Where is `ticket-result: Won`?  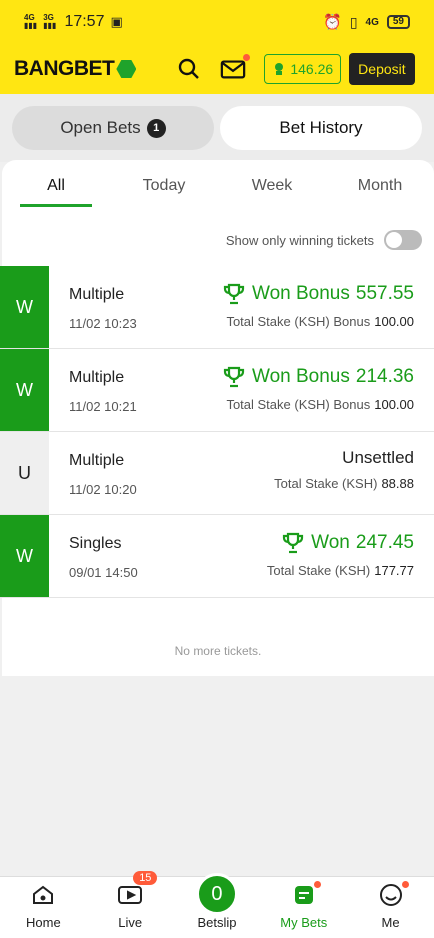
ticket-result: Won is located at coordinates (330, 542).